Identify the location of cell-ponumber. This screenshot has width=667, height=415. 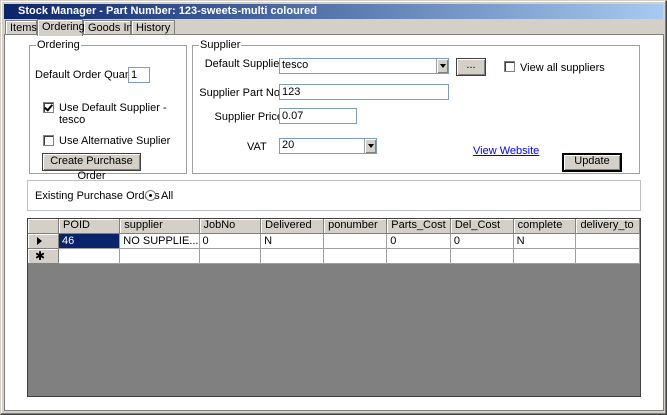
(355, 241).